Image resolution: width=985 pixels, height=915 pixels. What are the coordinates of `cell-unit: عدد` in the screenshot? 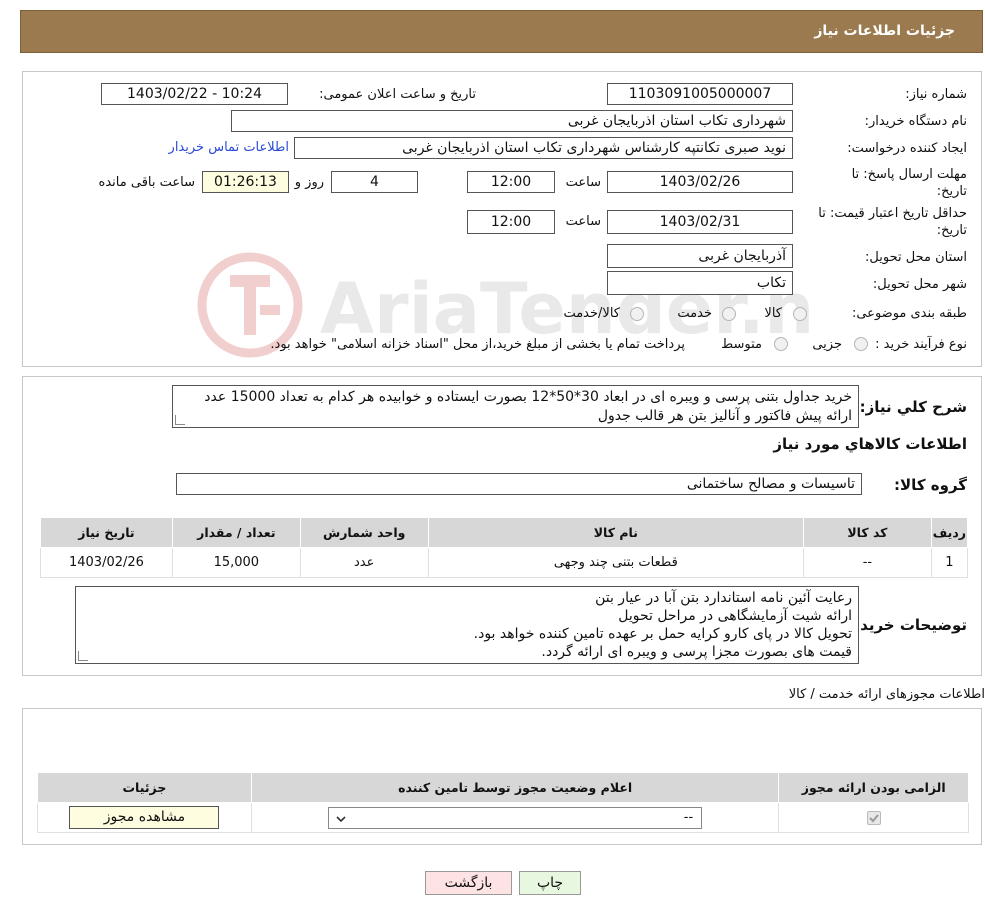 It's located at (364, 562).